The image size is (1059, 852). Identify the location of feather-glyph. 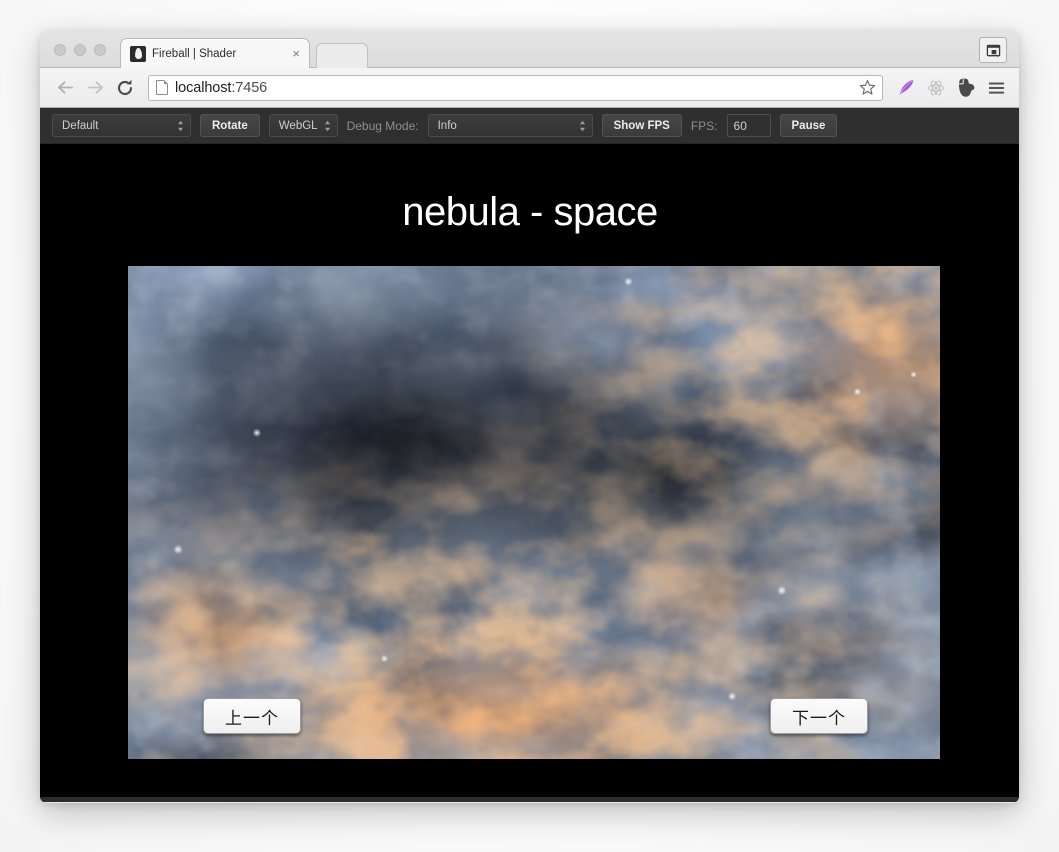
(905, 87).